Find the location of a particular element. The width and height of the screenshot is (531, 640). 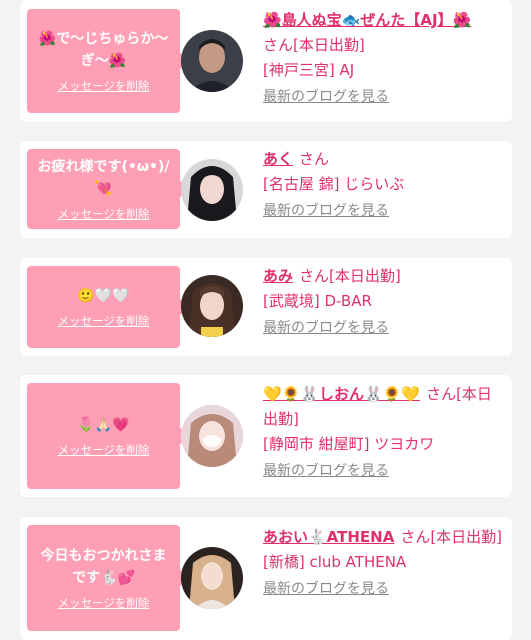

cast-name-link: あく is located at coordinates (278, 159).